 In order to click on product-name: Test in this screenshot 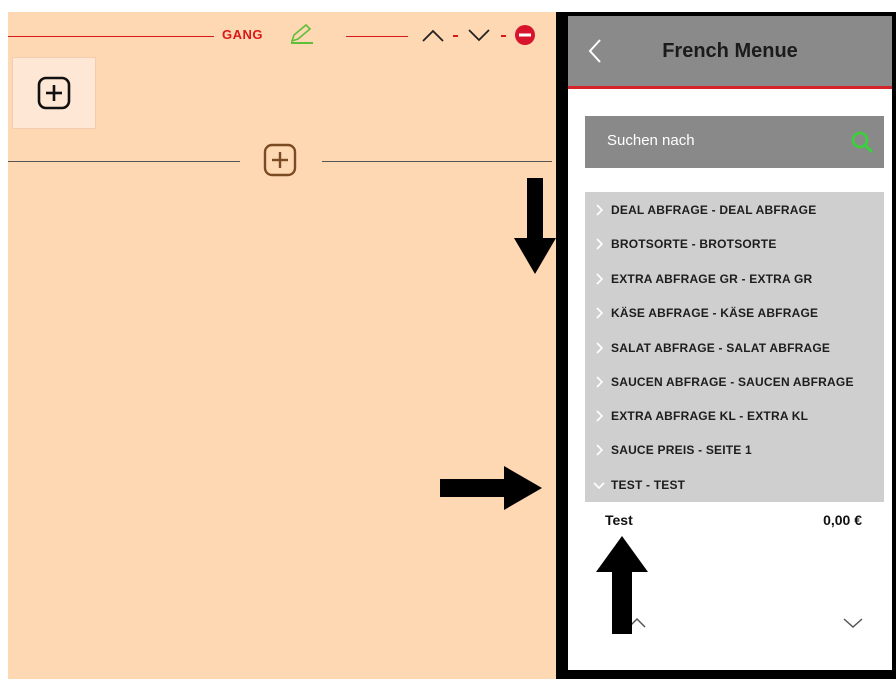, I will do `click(619, 520)`.